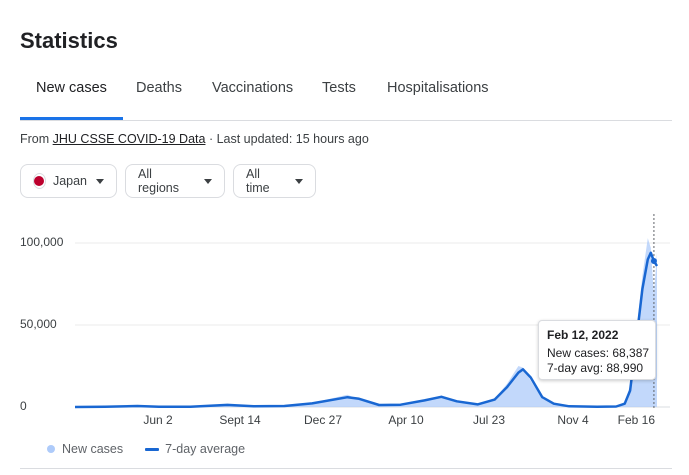 This screenshot has height=475, width=689. What do you see at coordinates (323, 420) in the screenshot?
I see `x-tick-label: Dec 27` at bounding box center [323, 420].